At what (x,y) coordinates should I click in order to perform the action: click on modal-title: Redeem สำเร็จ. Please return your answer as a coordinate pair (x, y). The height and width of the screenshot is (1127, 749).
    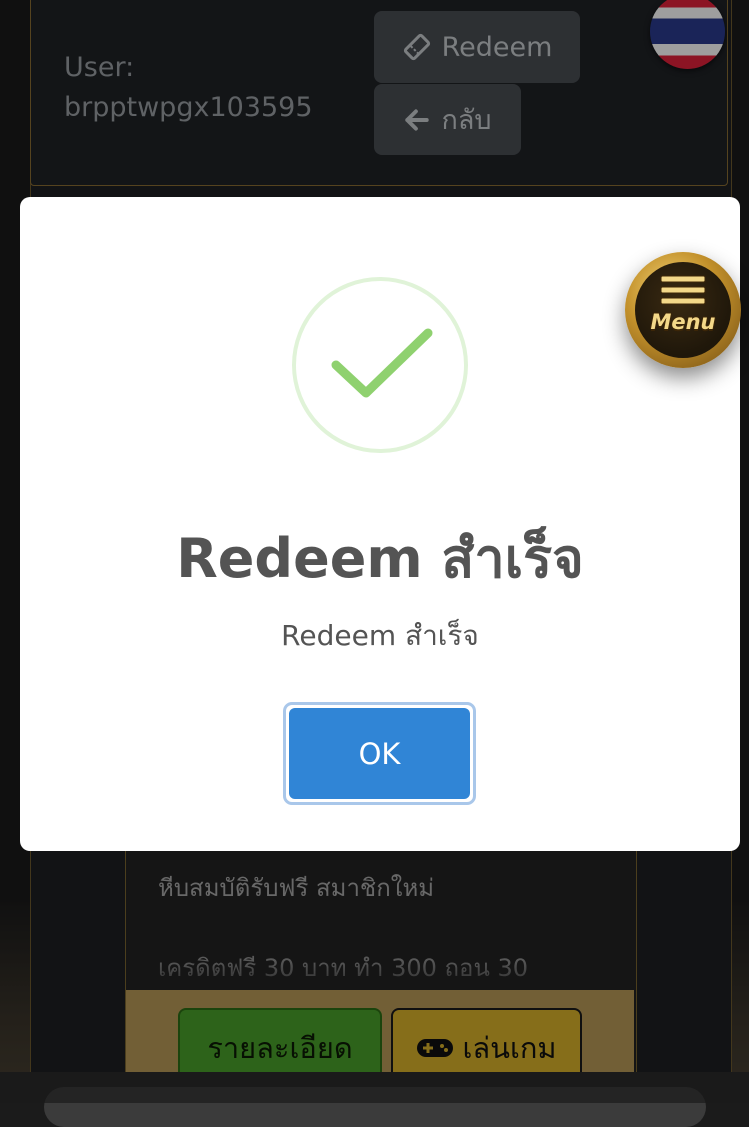
    Looking at the image, I should click on (380, 558).